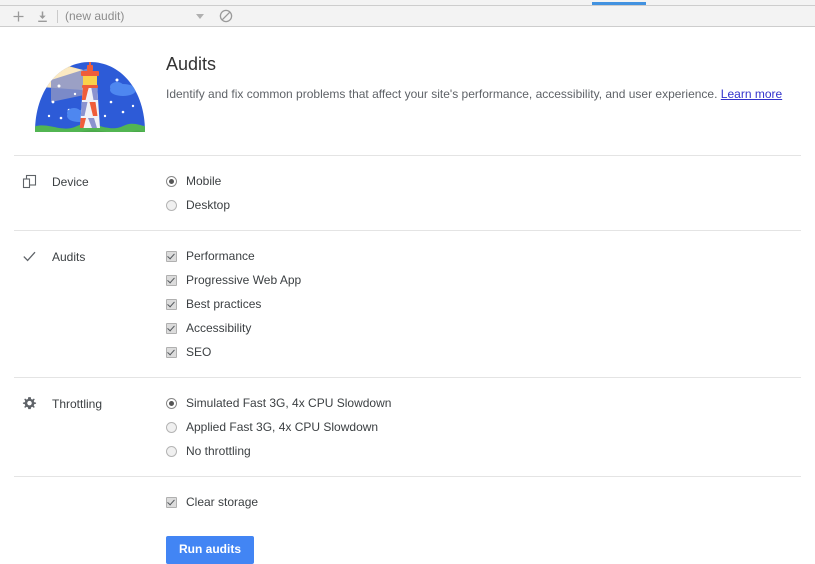 This screenshot has width=815, height=564. What do you see at coordinates (171, 451) in the screenshot?
I see `radio-no-throttling` at bounding box center [171, 451].